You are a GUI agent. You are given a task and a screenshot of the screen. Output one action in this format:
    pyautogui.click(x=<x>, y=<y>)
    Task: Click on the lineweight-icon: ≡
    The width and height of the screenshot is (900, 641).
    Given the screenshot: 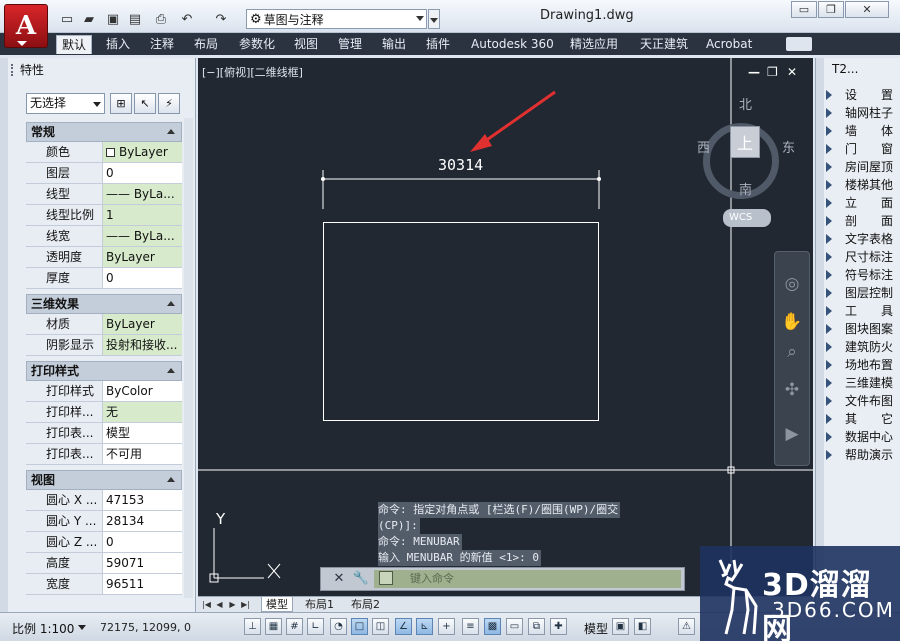 What is the action you would take?
    pyautogui.click(x=470, y=626)
    